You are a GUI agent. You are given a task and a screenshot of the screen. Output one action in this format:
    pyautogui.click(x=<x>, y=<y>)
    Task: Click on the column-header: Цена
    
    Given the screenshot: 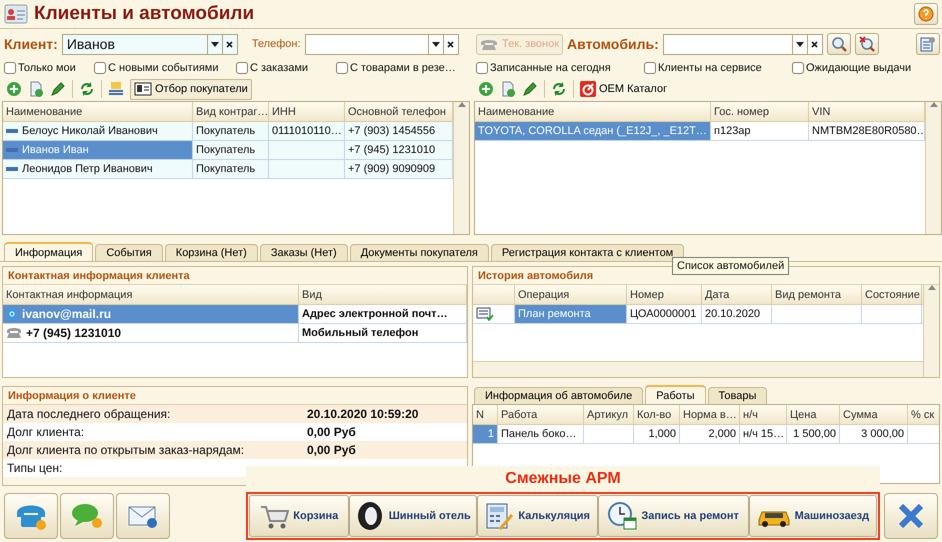 What is the action you would take?
    pyautogui.click(x=813, y=414)
    